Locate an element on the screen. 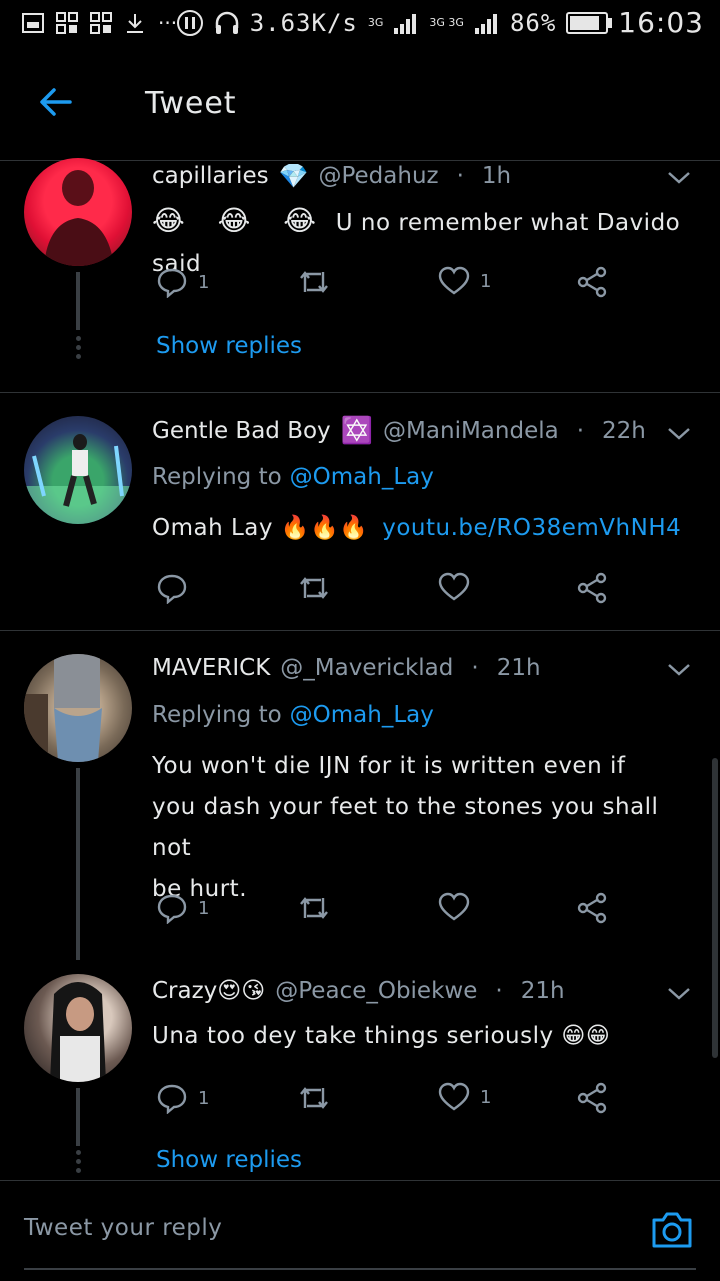 The width and height of the screenshot is (720, 1281). tweet-author: Gentle Bad Boy ✡️ @ManiMandela · 22h is located at coordinates (399, 431).